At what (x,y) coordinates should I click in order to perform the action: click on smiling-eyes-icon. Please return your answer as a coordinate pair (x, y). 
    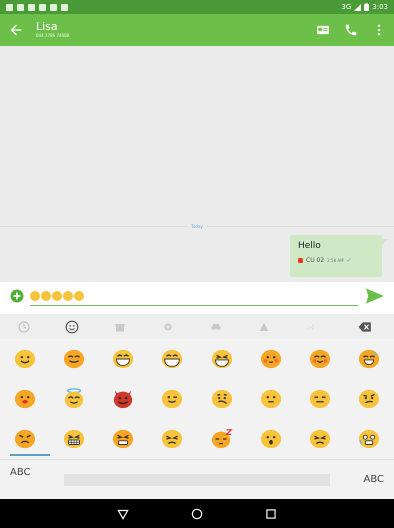
    Looking at the image, I should click on (73, 359).